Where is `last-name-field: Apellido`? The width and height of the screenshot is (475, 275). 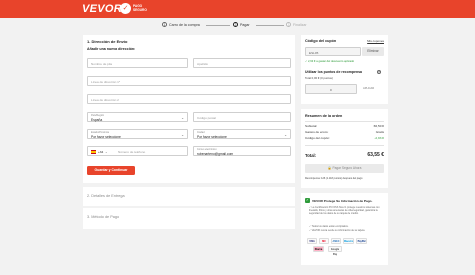 last-name-field: Apellido is located at coordinates (242, 63).